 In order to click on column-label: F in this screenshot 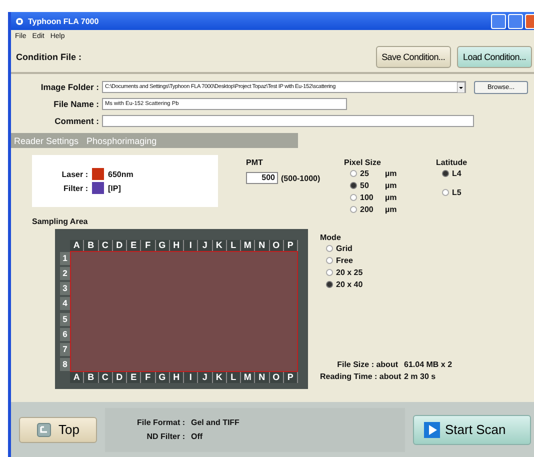, I will do `click(148, 377)`.